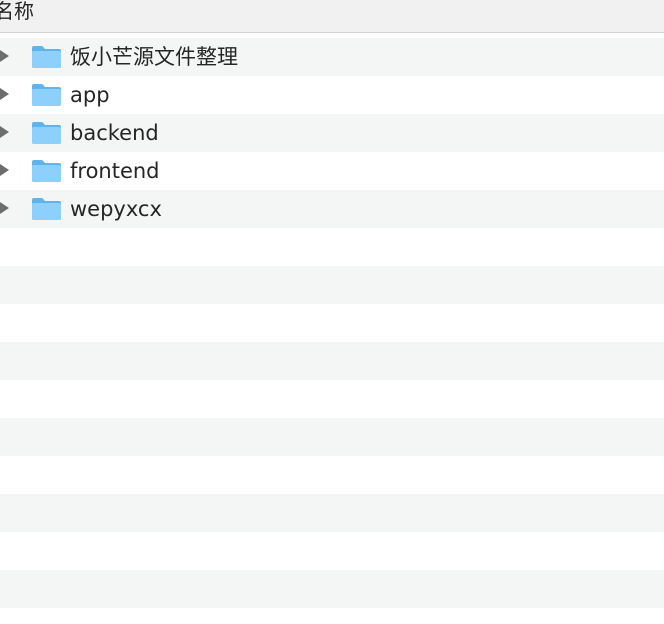 This screenshot has height=624, width=664. I want to click on list-item: backend, so click(332, 133).